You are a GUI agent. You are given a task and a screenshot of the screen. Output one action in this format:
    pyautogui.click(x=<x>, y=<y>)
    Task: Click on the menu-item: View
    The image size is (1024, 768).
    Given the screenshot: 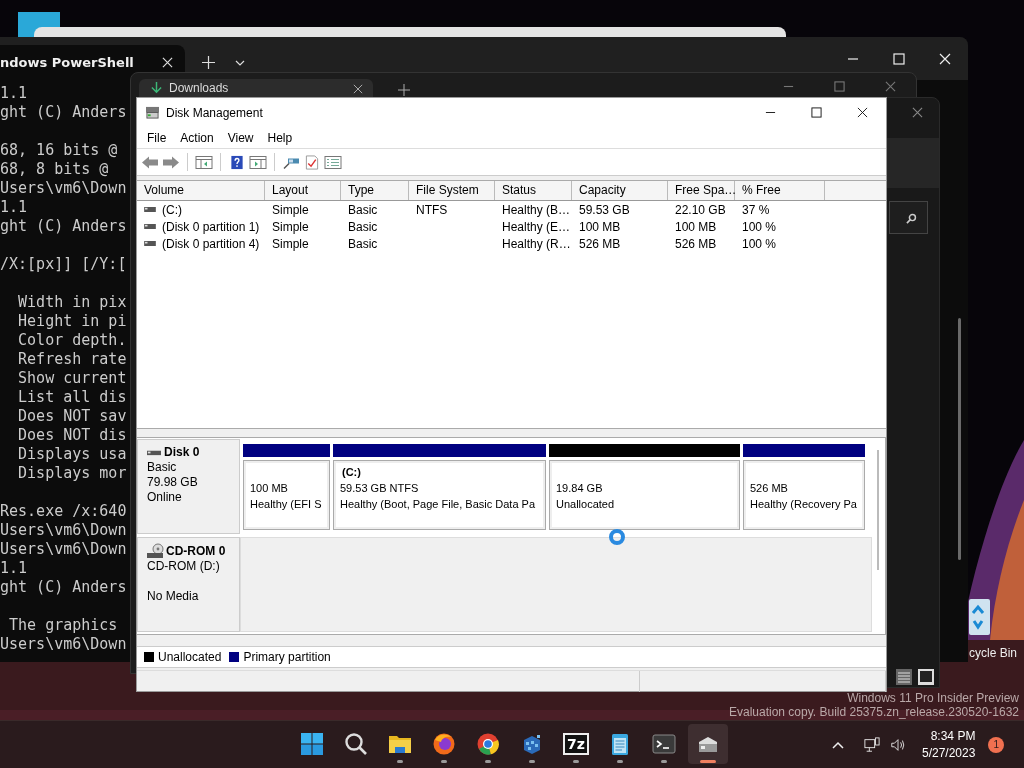 What is the action you would take?
    pyautogui.click(x=240, y=137)
    